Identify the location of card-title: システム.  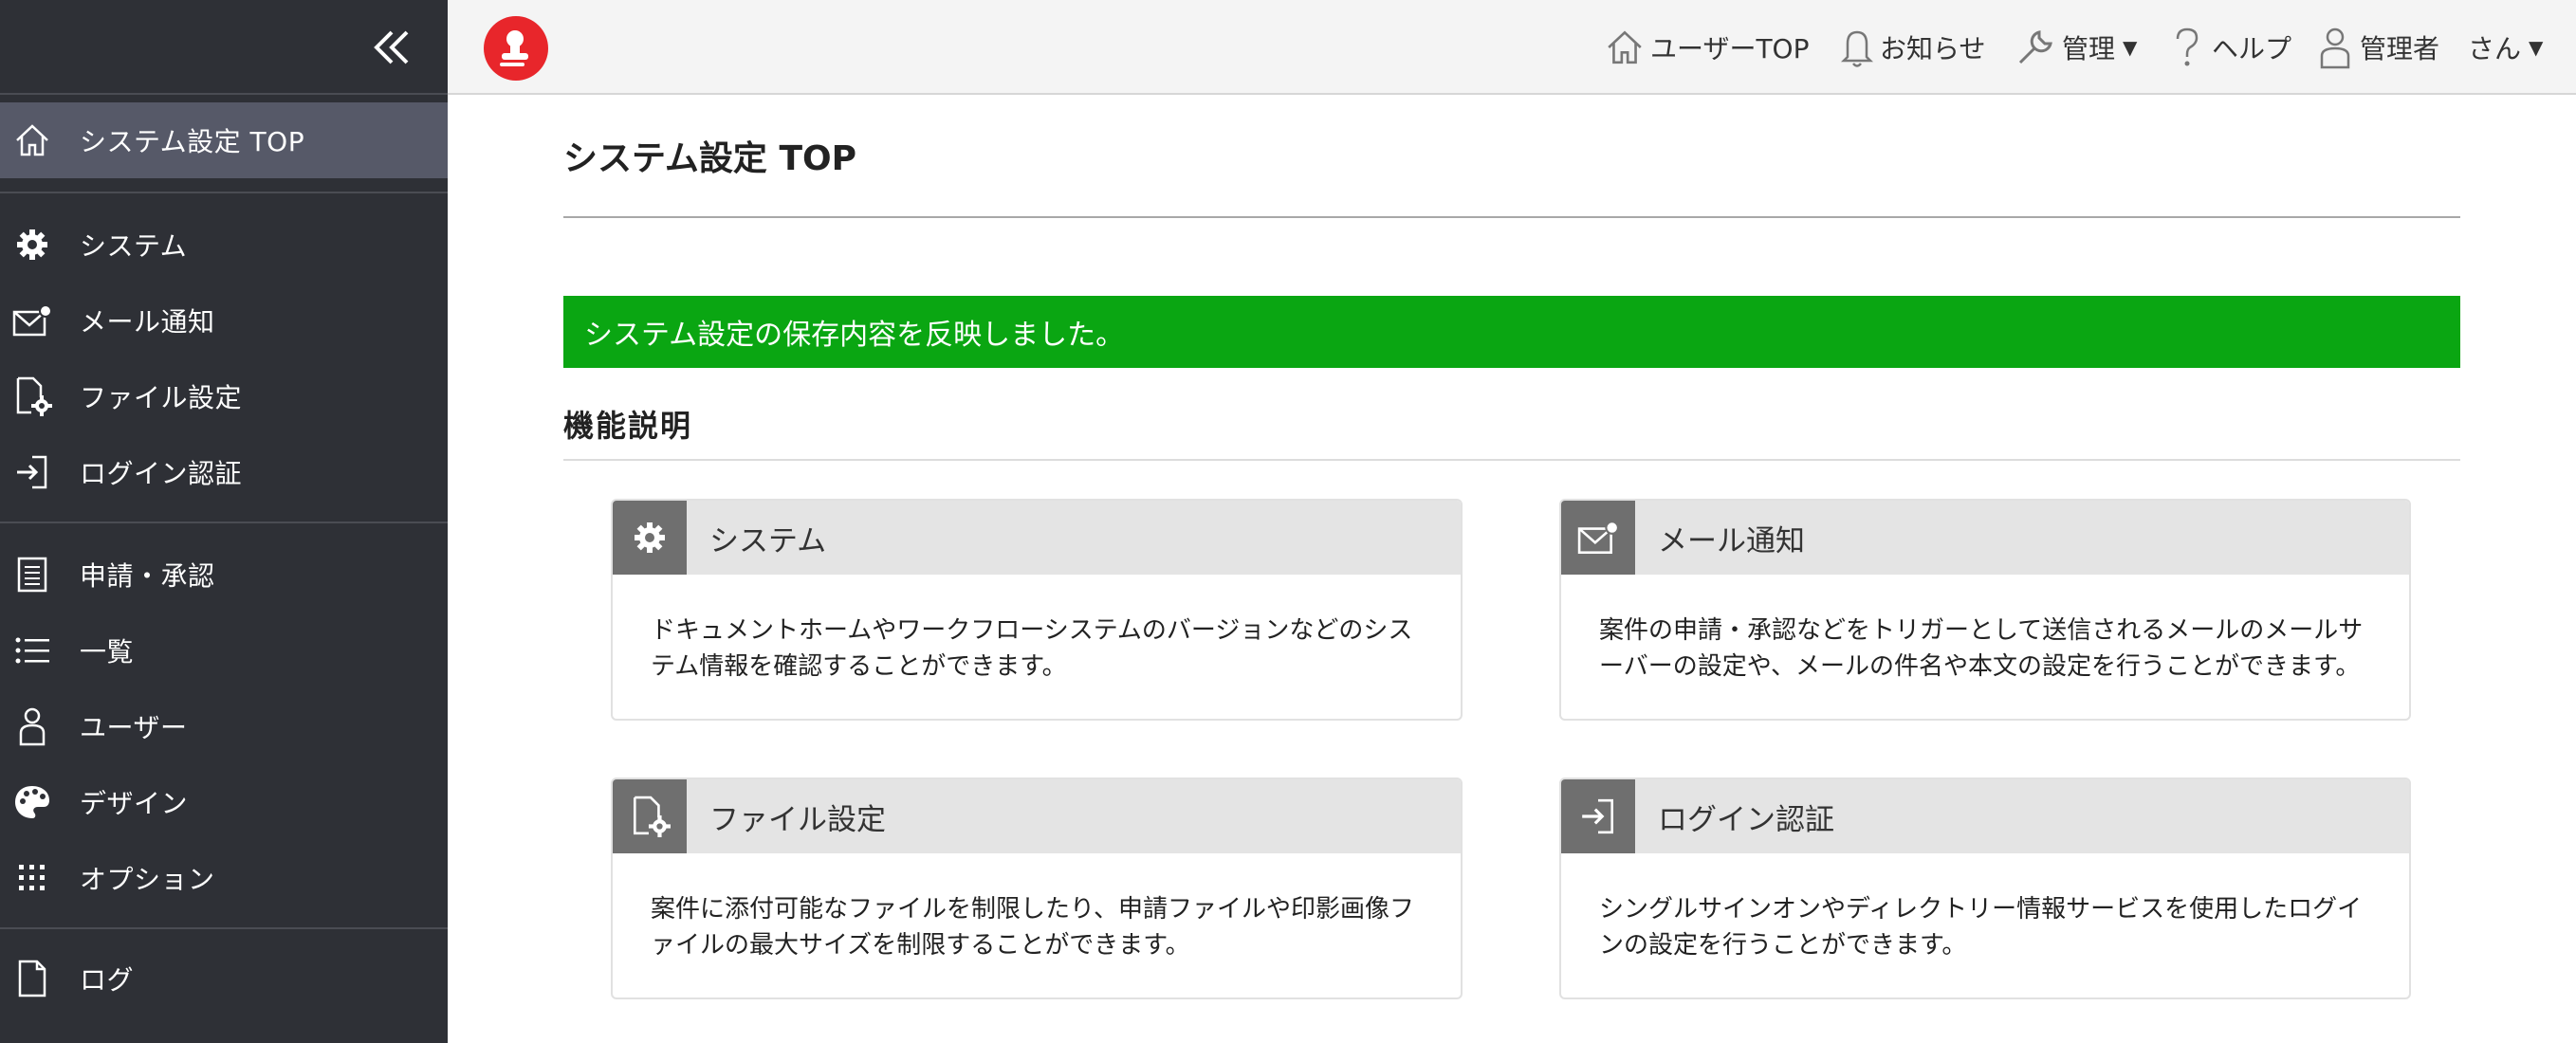
(768, 540).